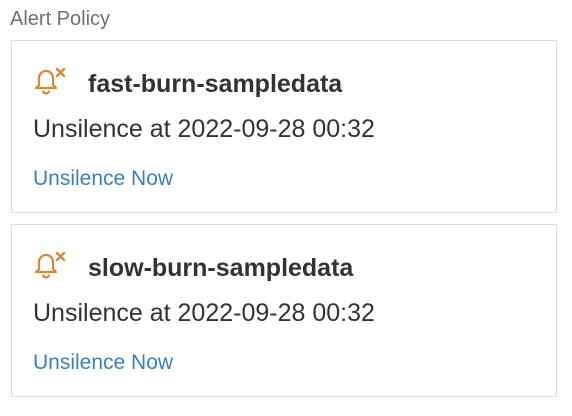 The width and height of the screenshot is (572, 416). What do you see at coordinates (215, 84) in the screenshot?
I see `policy-name: fast-burn-sampledata` at bounding box center [215, 84].